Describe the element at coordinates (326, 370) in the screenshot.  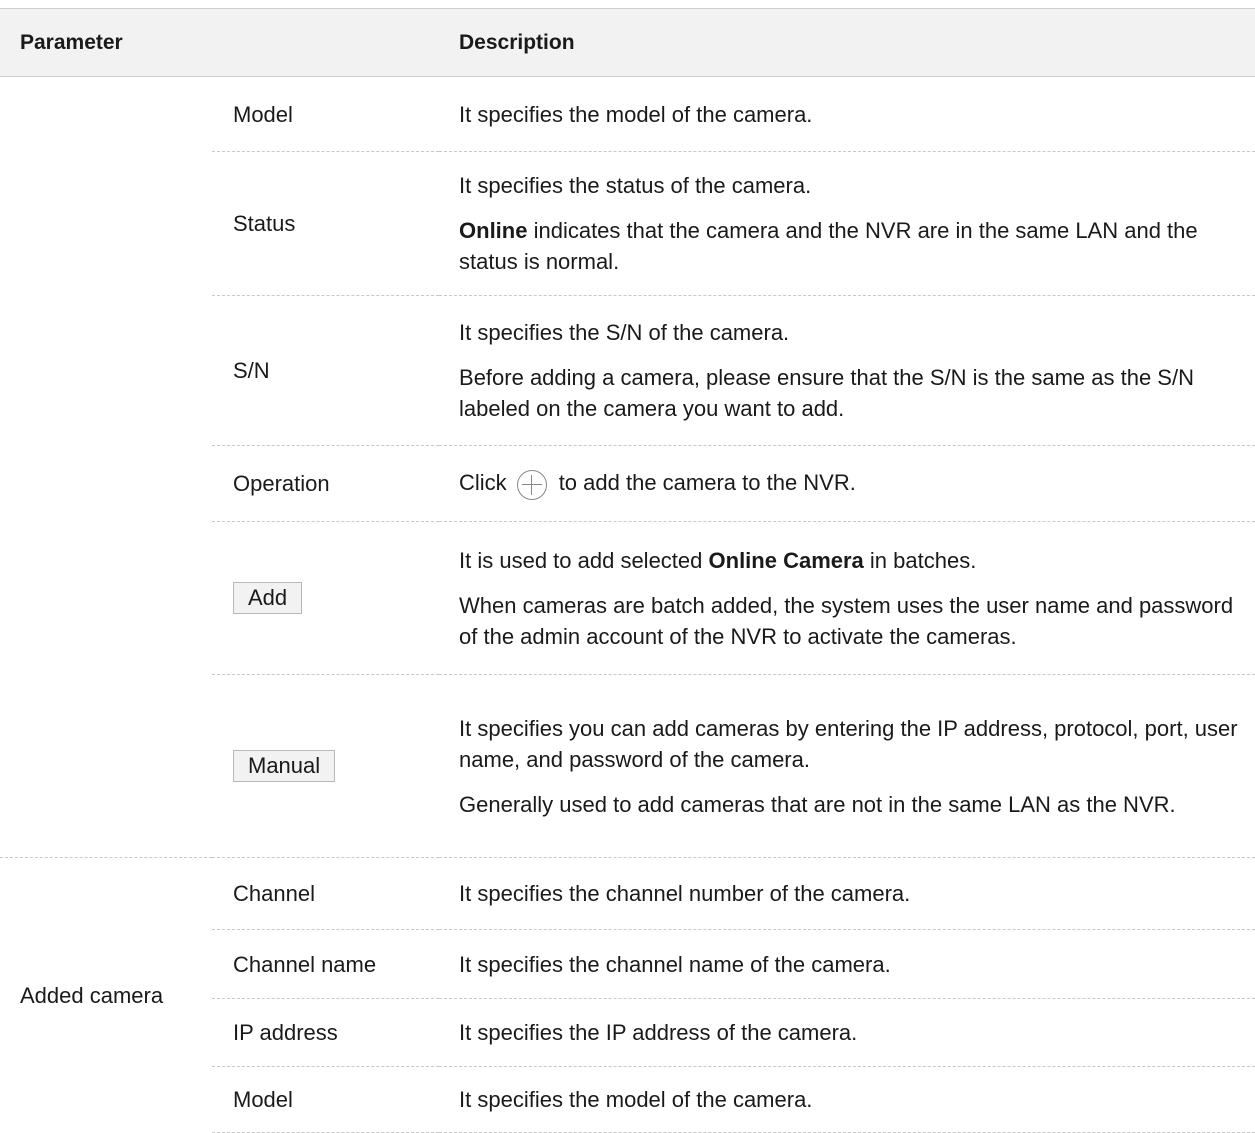
I see `param-name: S/N` at that location.